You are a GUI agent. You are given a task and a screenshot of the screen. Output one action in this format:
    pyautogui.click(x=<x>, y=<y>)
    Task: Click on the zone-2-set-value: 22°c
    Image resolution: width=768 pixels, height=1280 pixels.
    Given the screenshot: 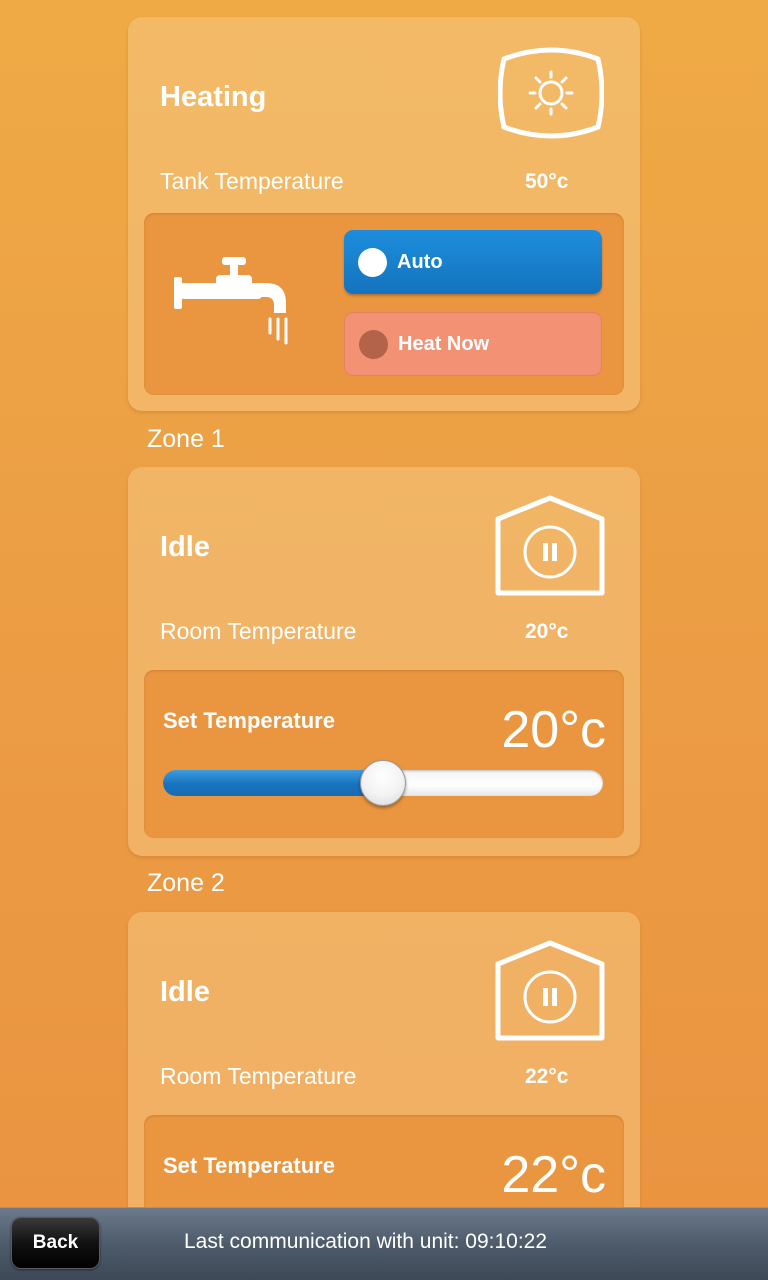 What is the action you would take?
    pyautogui.click(x=553, y=1175)
    